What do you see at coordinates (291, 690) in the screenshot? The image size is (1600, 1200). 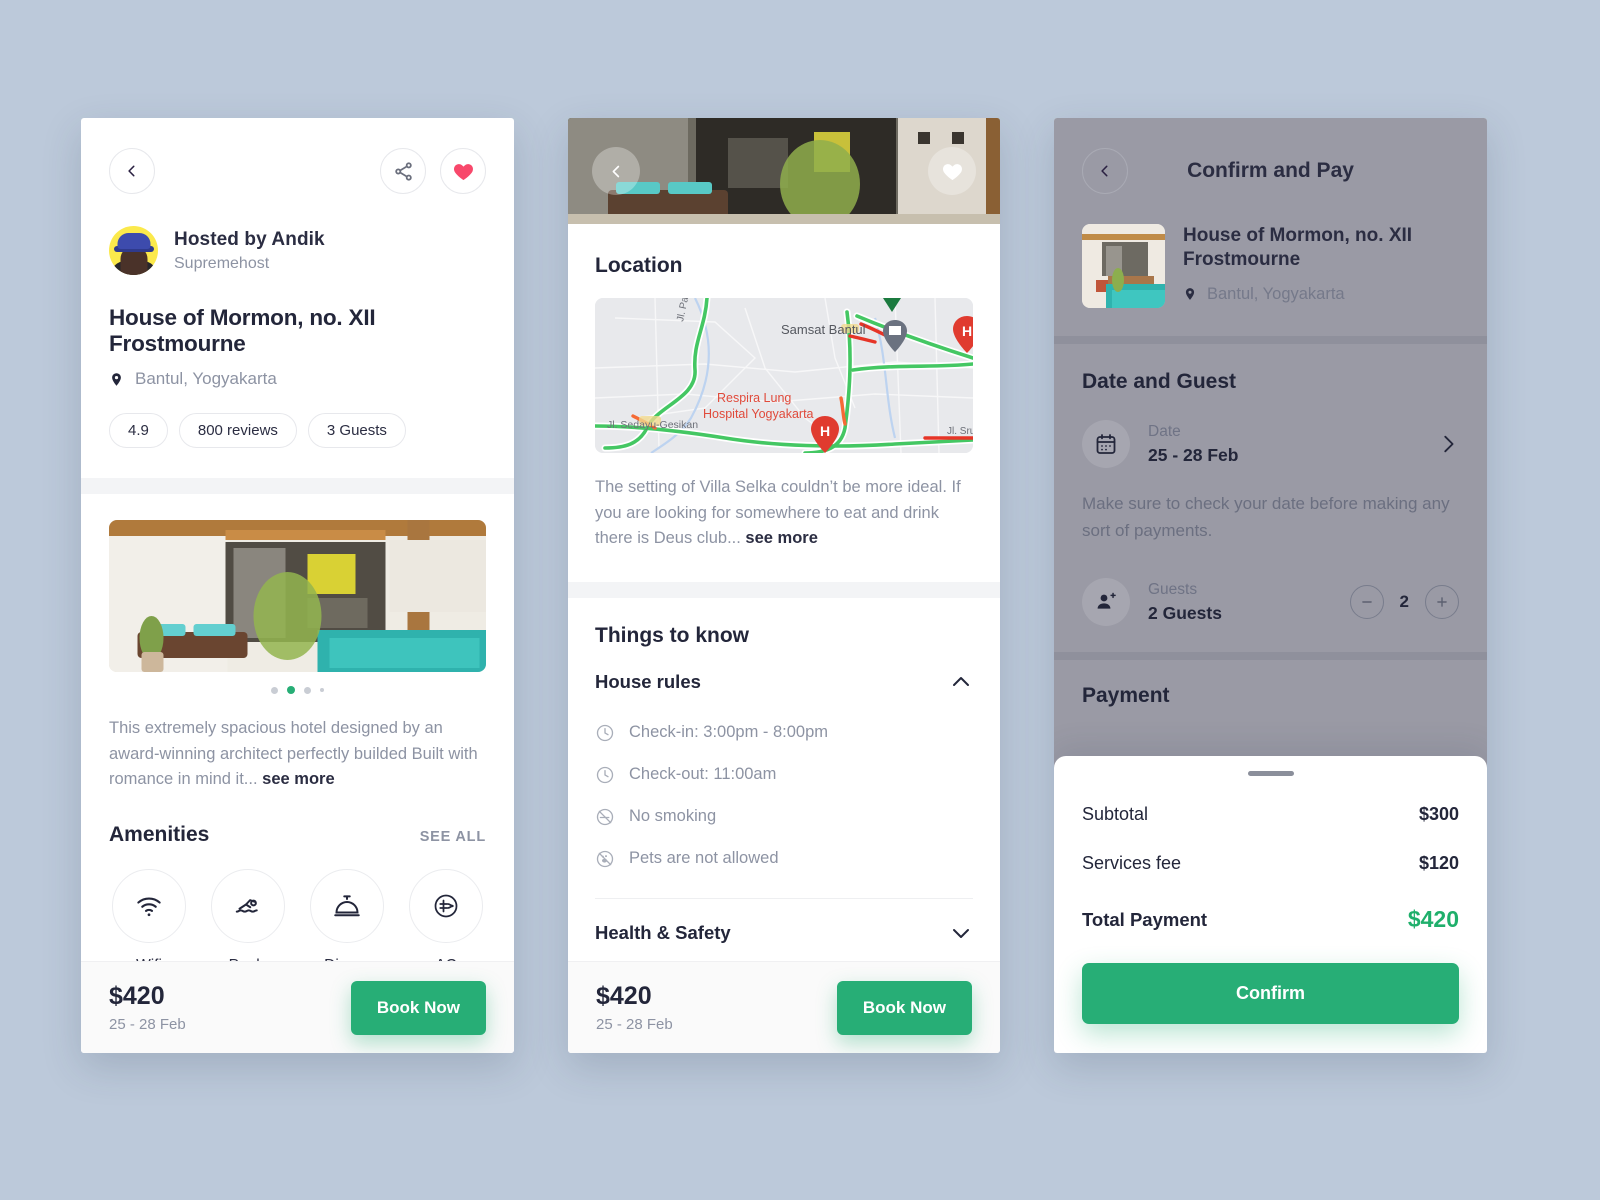 I see `gallery-dot-active` at bounding box center [291, 690].